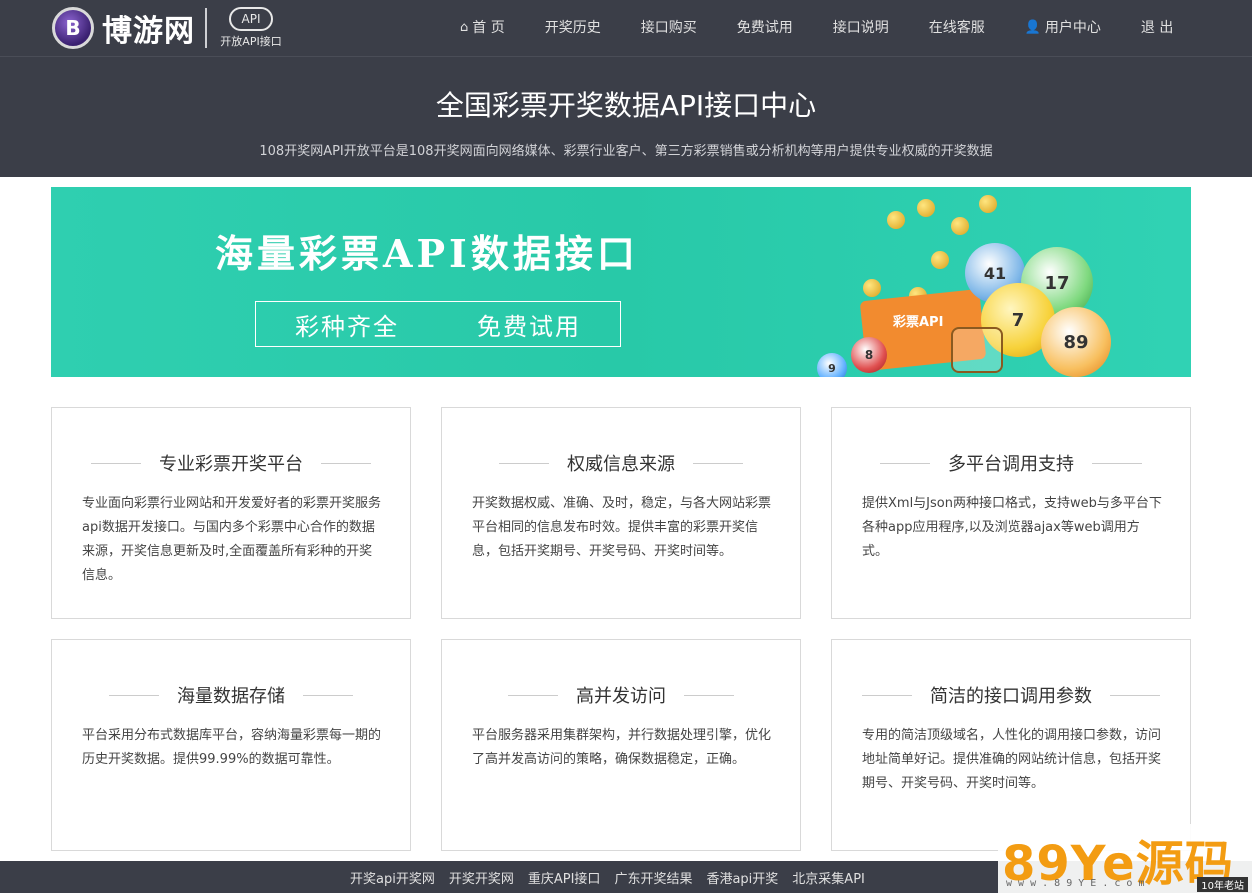 The height and width of the screenshot is (893, 1252). I want to click on banner-title: 海量彩票API数据接口, so click(427, 253).